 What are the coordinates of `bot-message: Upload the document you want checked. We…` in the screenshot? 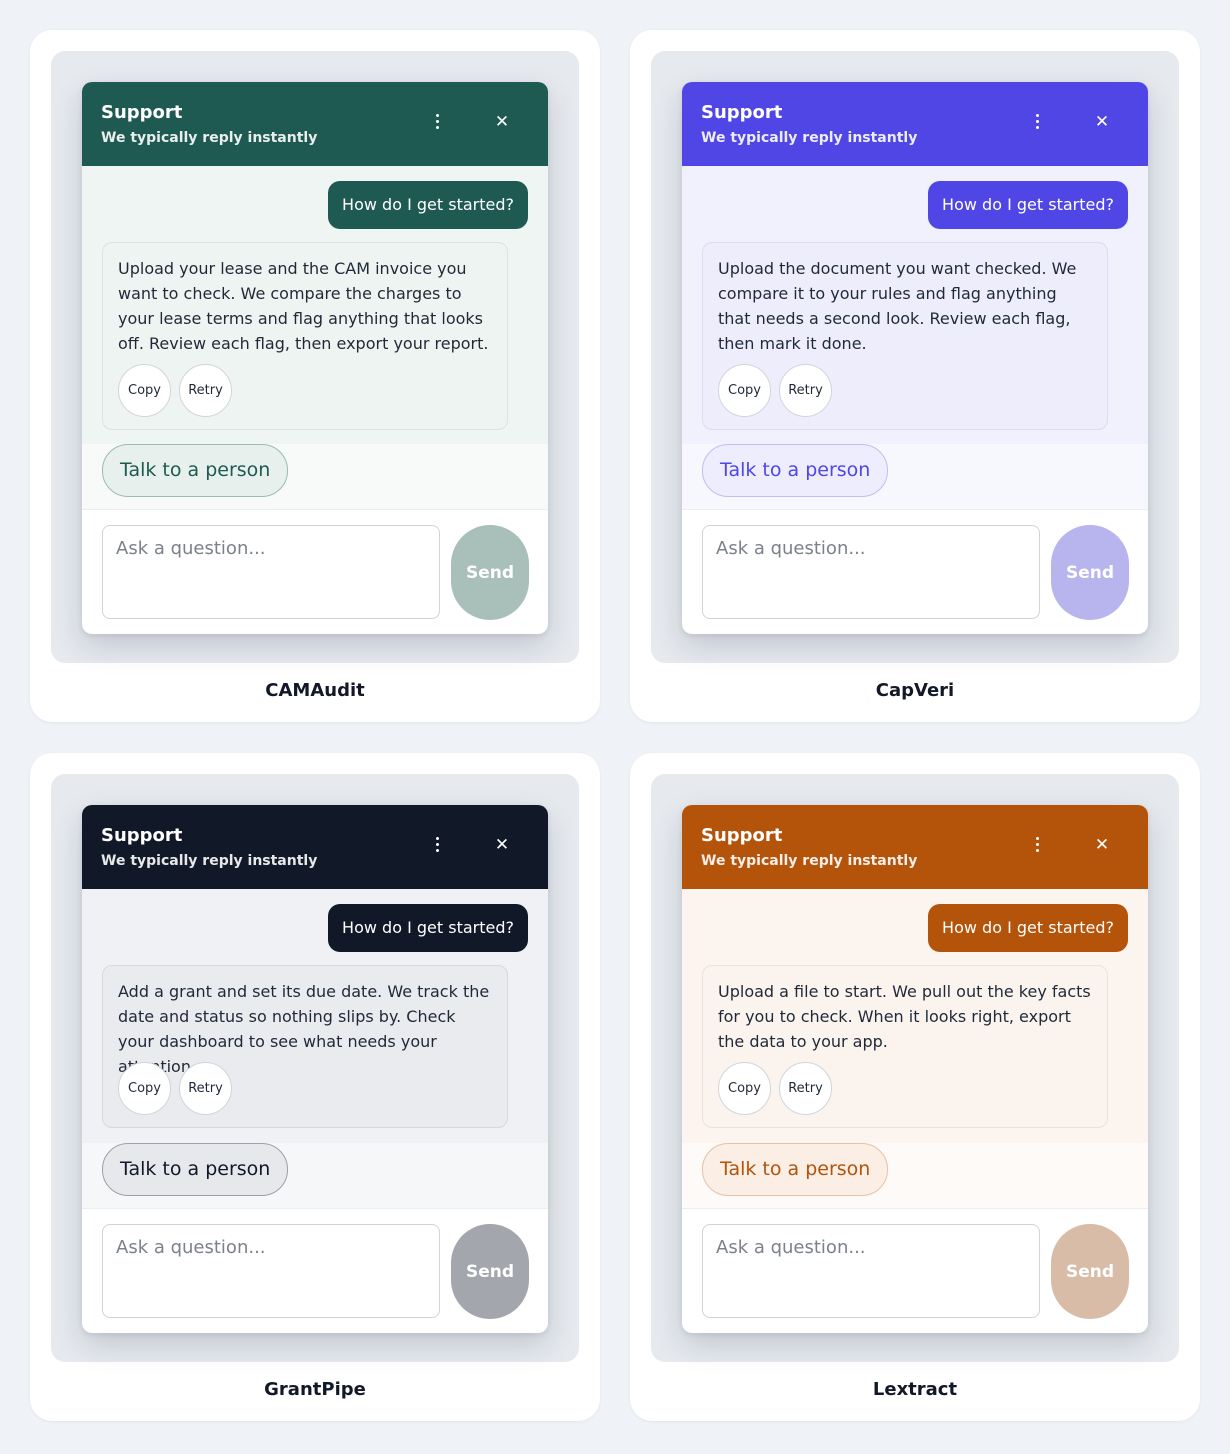 It's located at (905, 336).